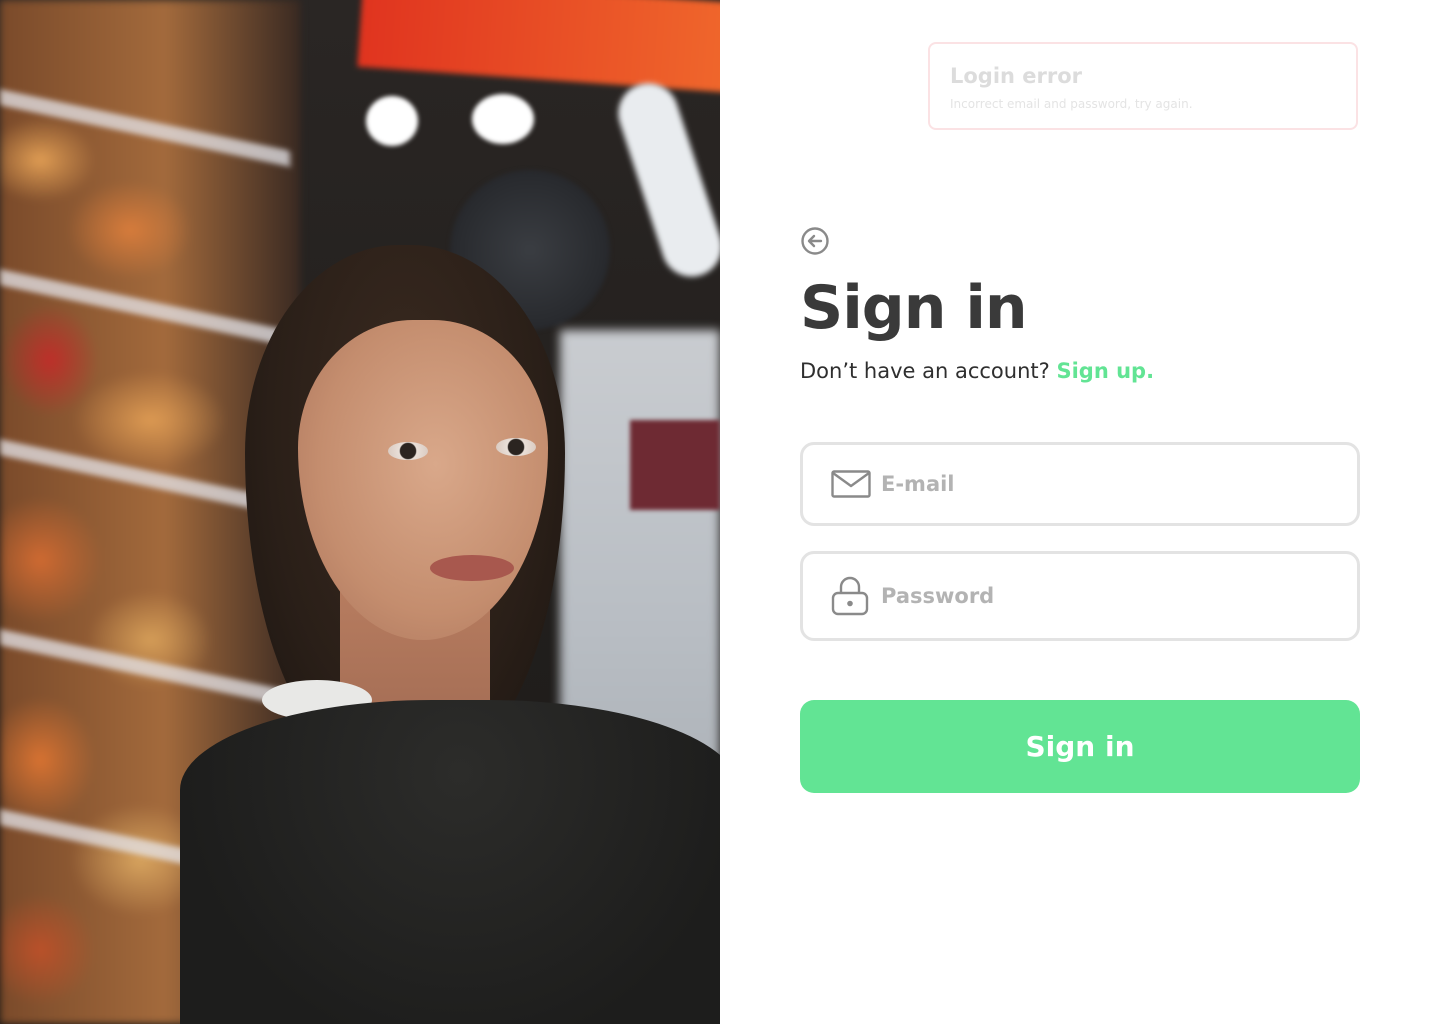 The height and width of the screenshot is (1024, 1440). I want to click on envelope-icon, so click(852, 484).